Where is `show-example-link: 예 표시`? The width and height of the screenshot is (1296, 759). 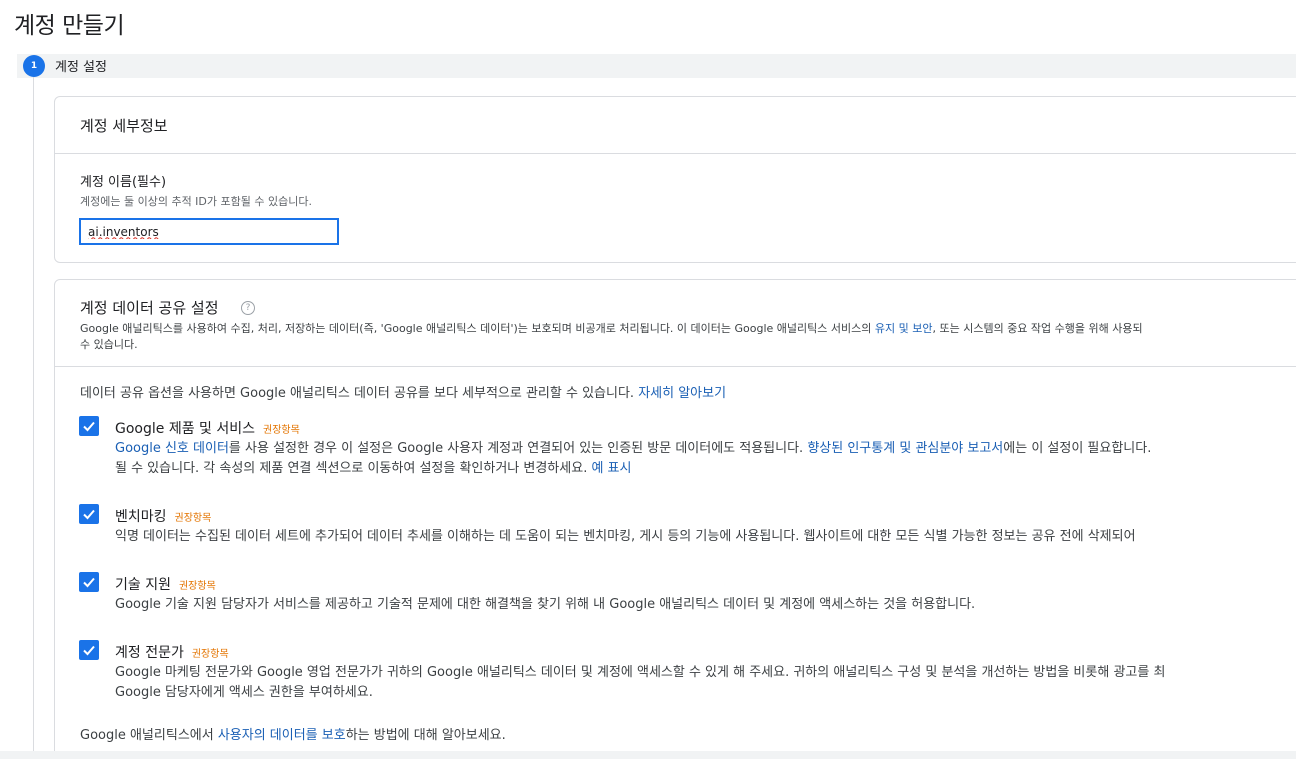
show-example-link: 예 표시 is located at coordinates (611, 468).